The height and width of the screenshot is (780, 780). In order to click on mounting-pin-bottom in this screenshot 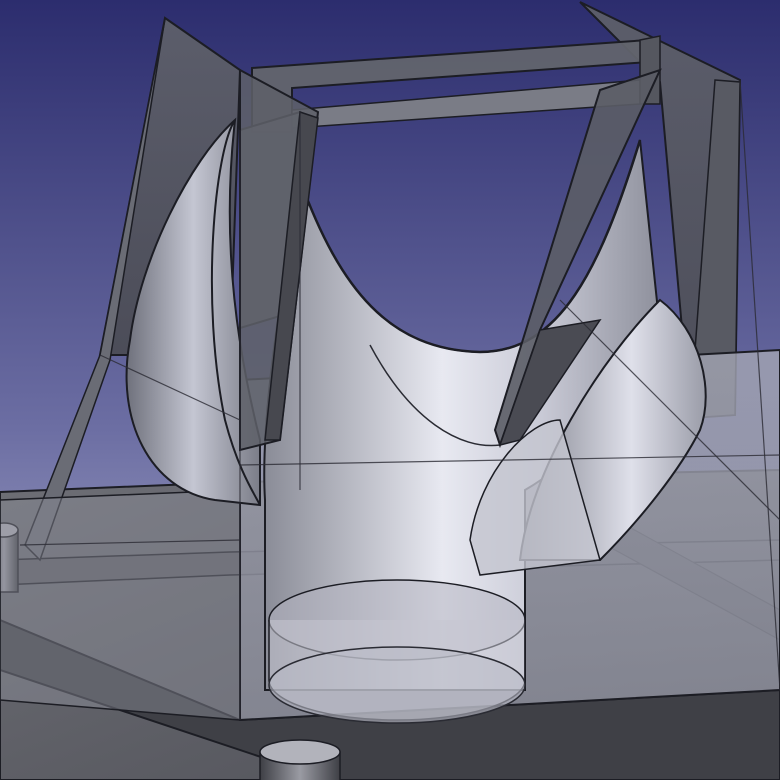, I will do `click(300, 759)`.